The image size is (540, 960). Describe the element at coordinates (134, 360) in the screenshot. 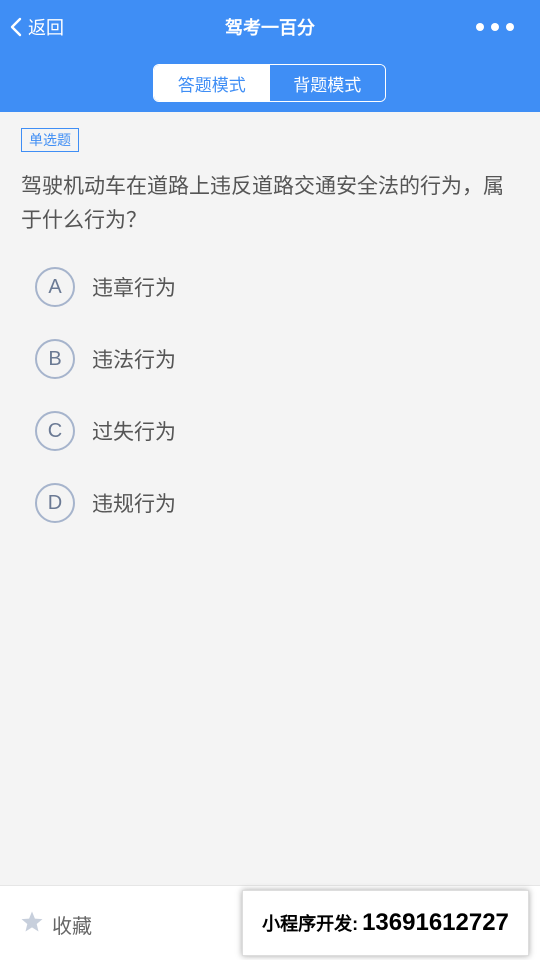

I see `option-text: 违法行为` at that location.